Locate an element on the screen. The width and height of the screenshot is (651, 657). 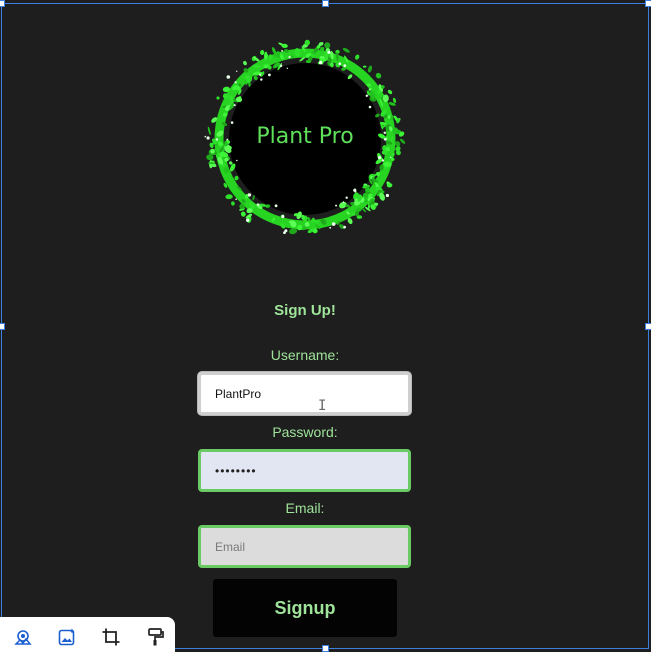
password-input is located at coordinates (304, 470).